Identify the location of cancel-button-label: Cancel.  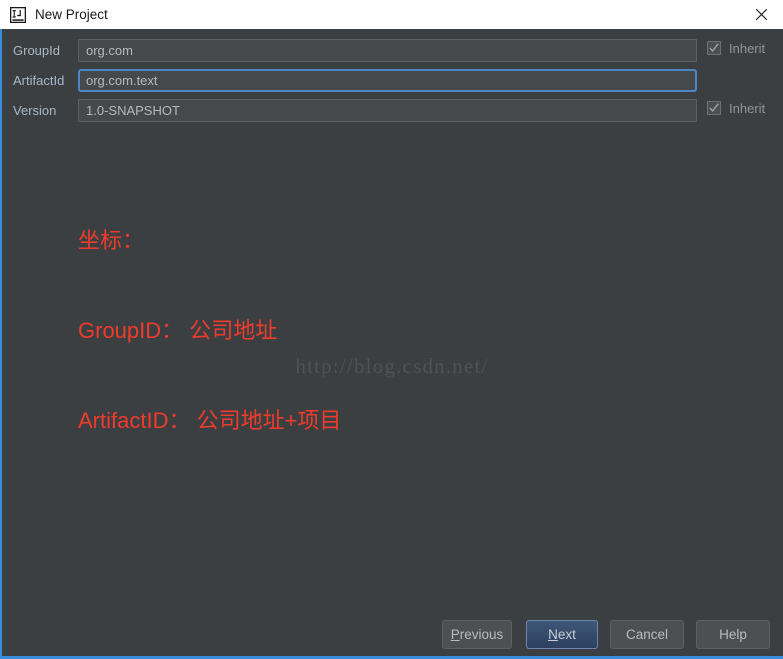
(647, 634).